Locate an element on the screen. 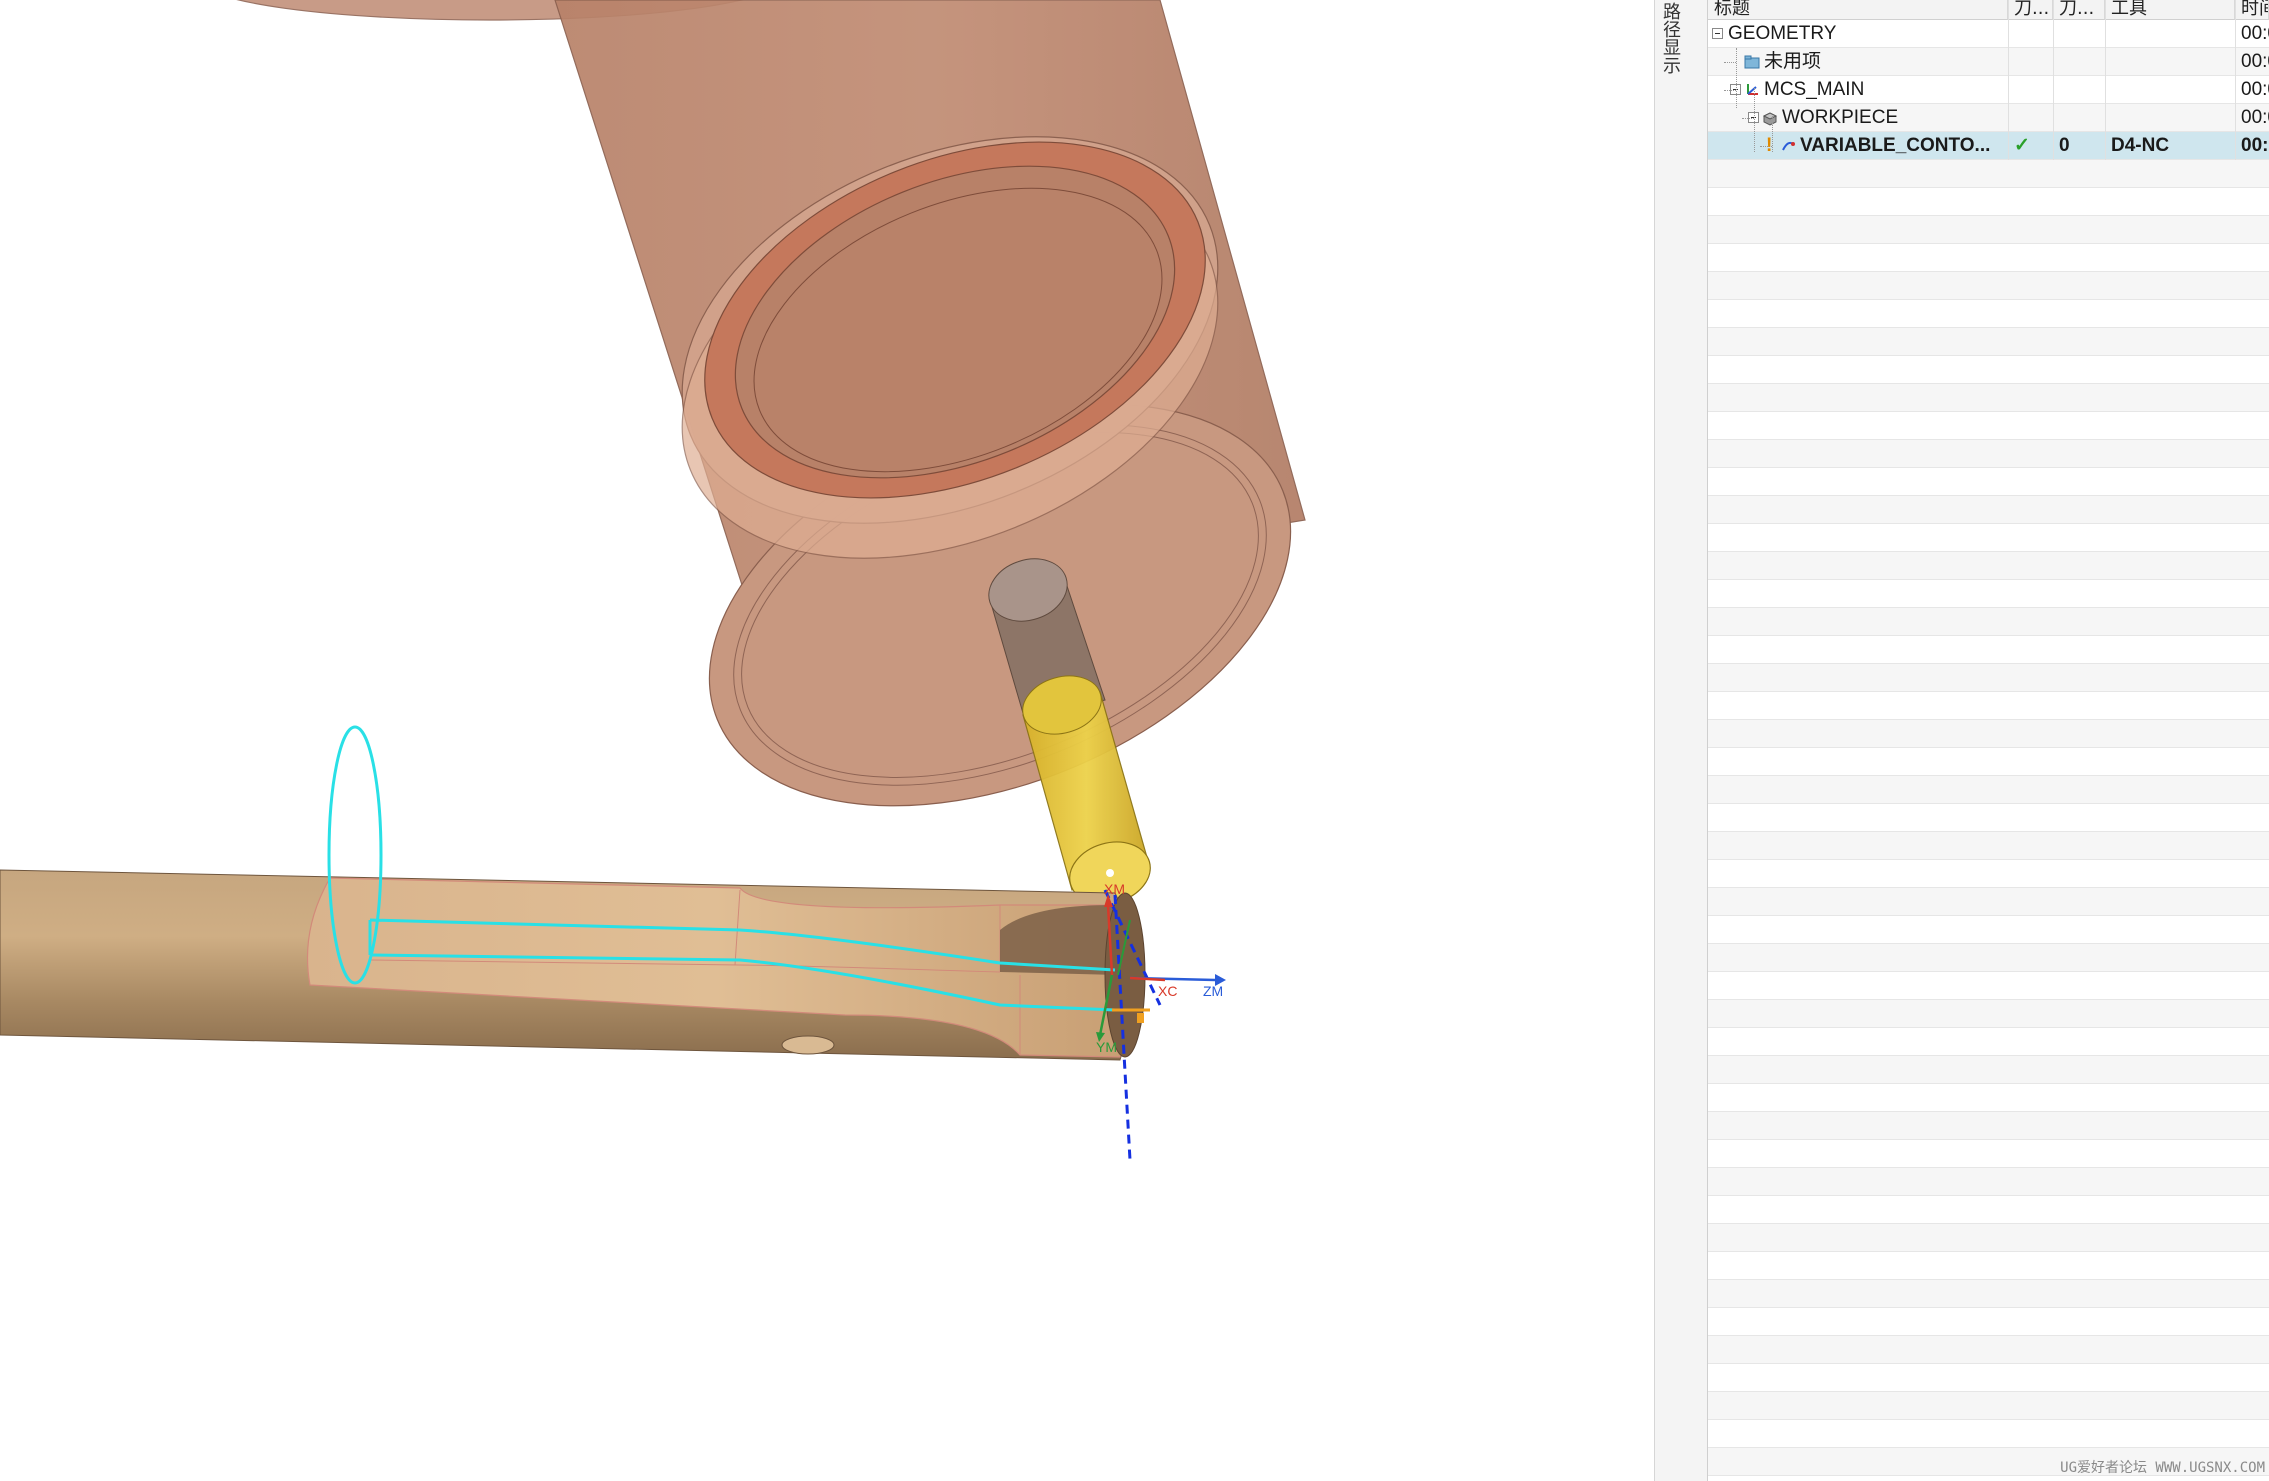 The image size is (2269, 1481). column-header-title: 标题 is located at coordinates (1858, 10).